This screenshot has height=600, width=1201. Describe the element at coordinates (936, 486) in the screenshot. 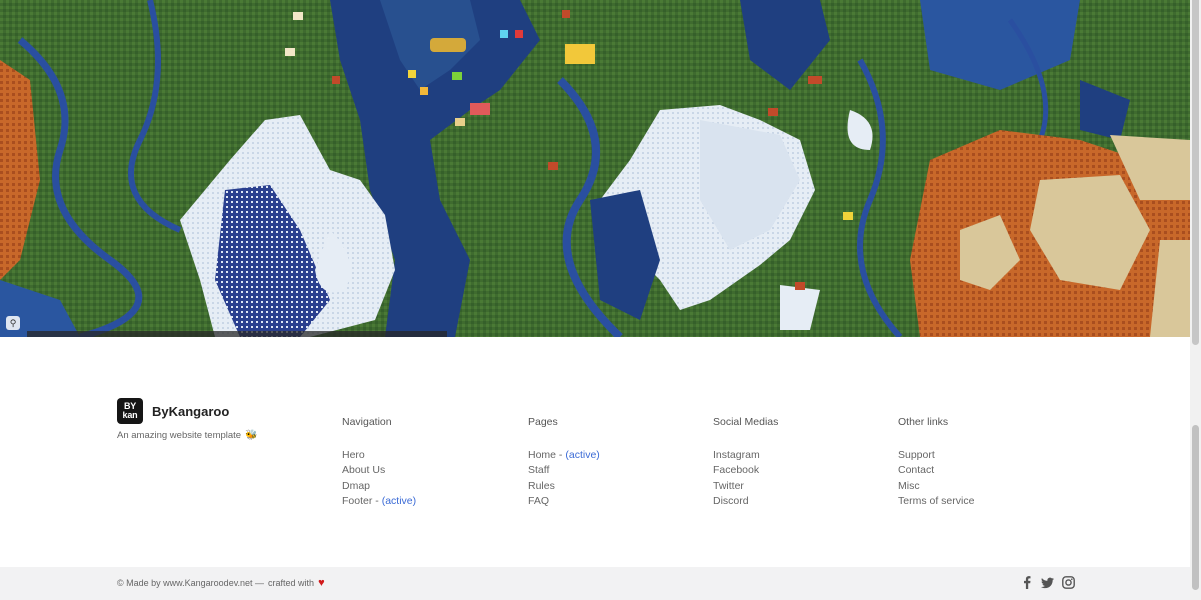

I see `footer-link-misc: Misc` at that location.